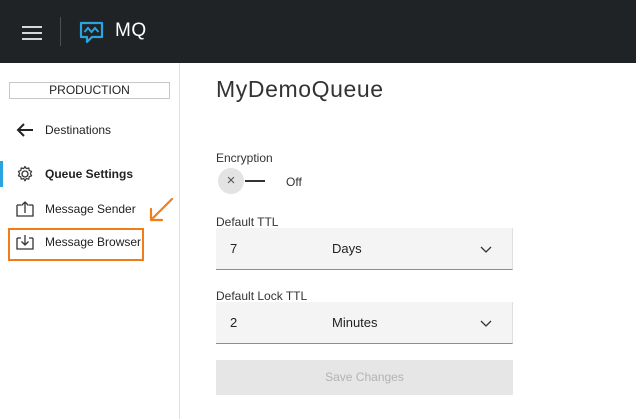  What do you see at coordinates (76, 244) in the screenshot?
I see `annotation-highlight-box` at bounding box center [76, 244].